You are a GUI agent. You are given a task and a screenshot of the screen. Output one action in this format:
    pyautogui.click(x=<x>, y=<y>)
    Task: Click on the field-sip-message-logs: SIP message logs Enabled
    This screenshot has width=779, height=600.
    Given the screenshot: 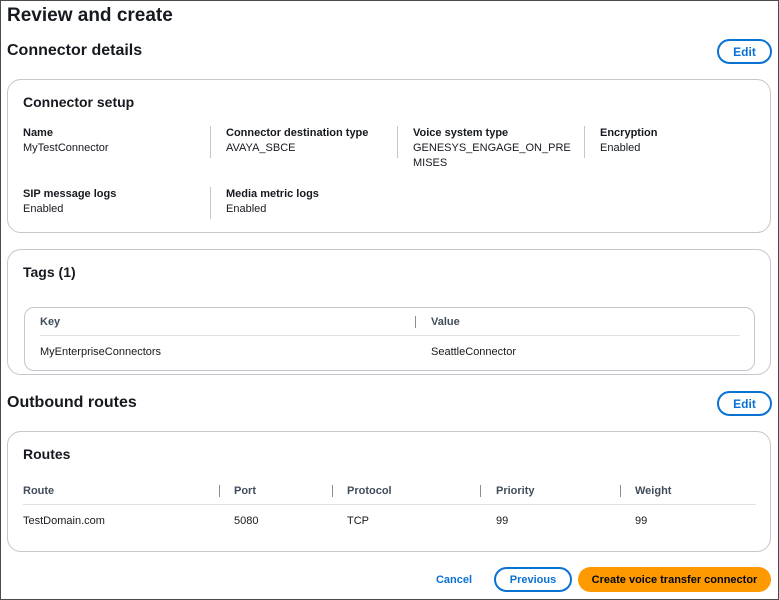 What is the action you would take?
    pyautogui.click(x=69, y=202)
    